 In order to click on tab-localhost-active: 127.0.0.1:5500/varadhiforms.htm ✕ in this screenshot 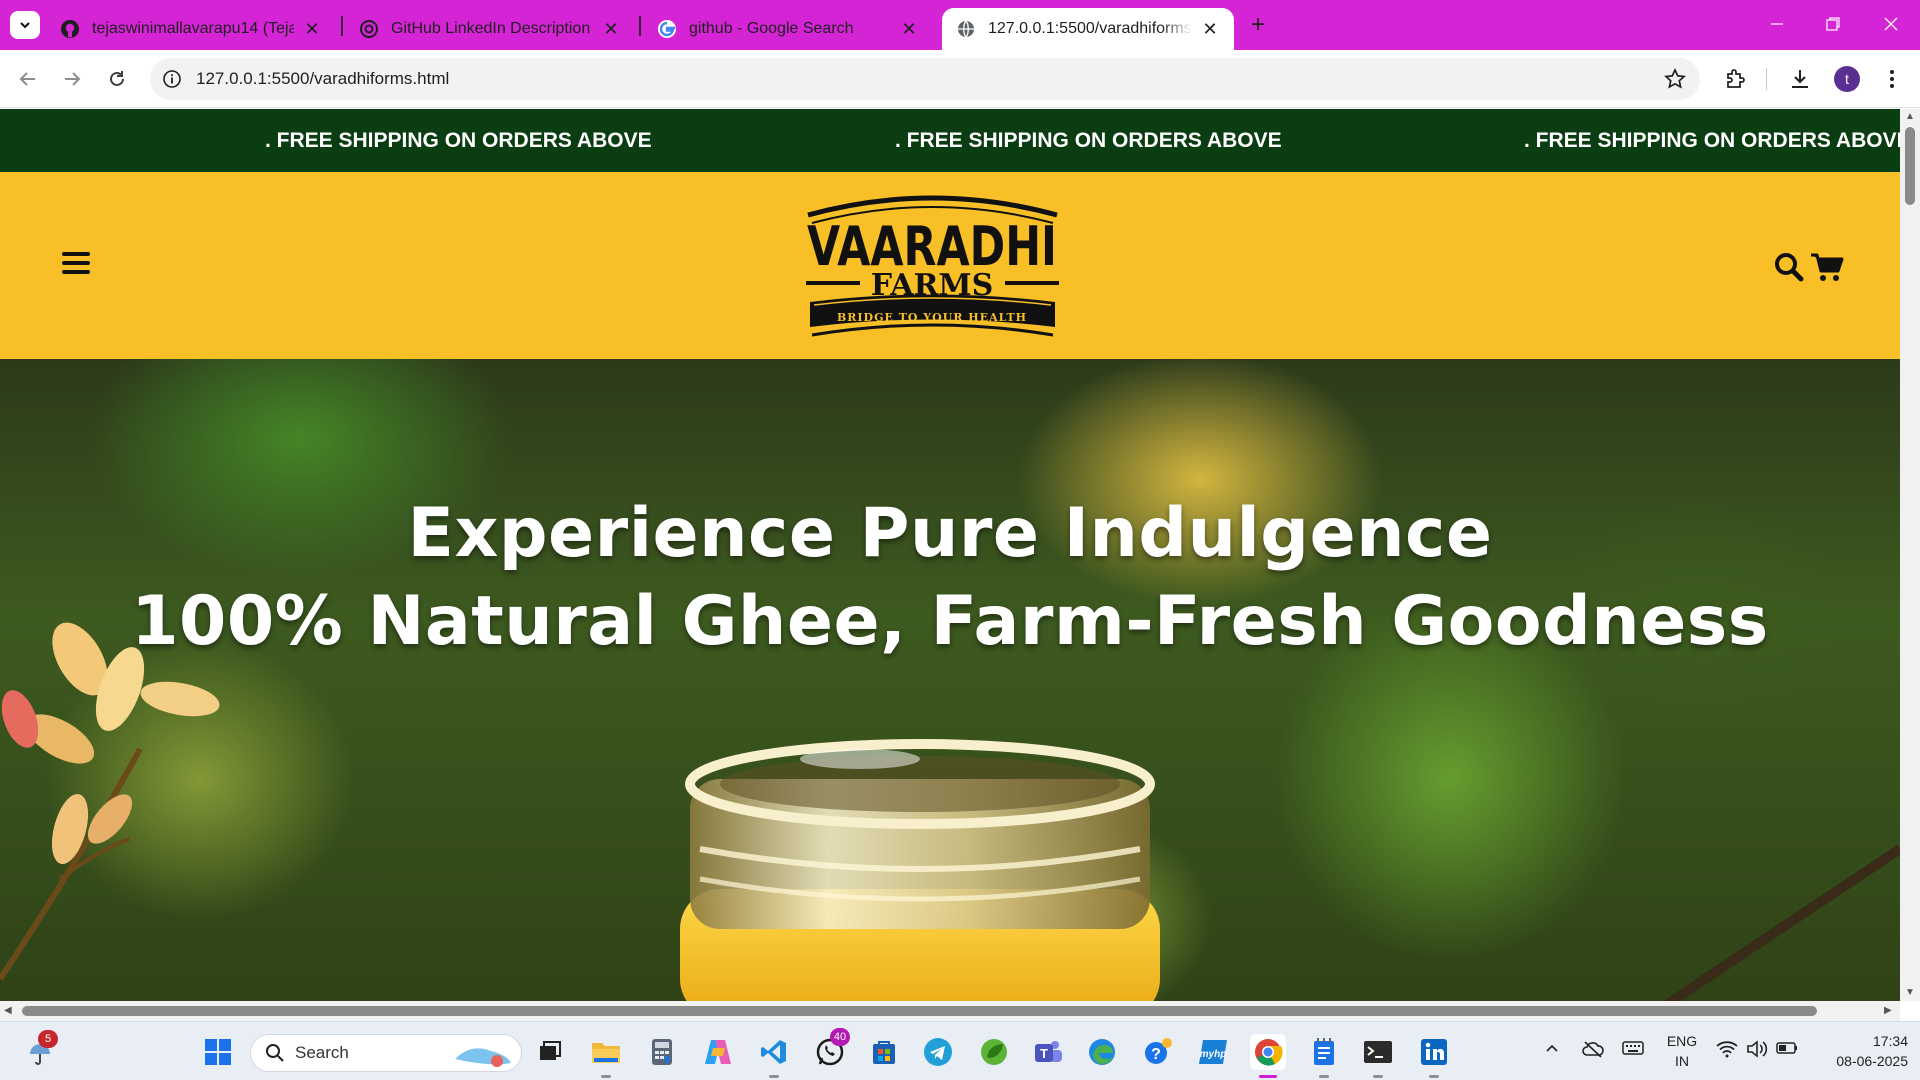, I will do `click(1088, 29)`.